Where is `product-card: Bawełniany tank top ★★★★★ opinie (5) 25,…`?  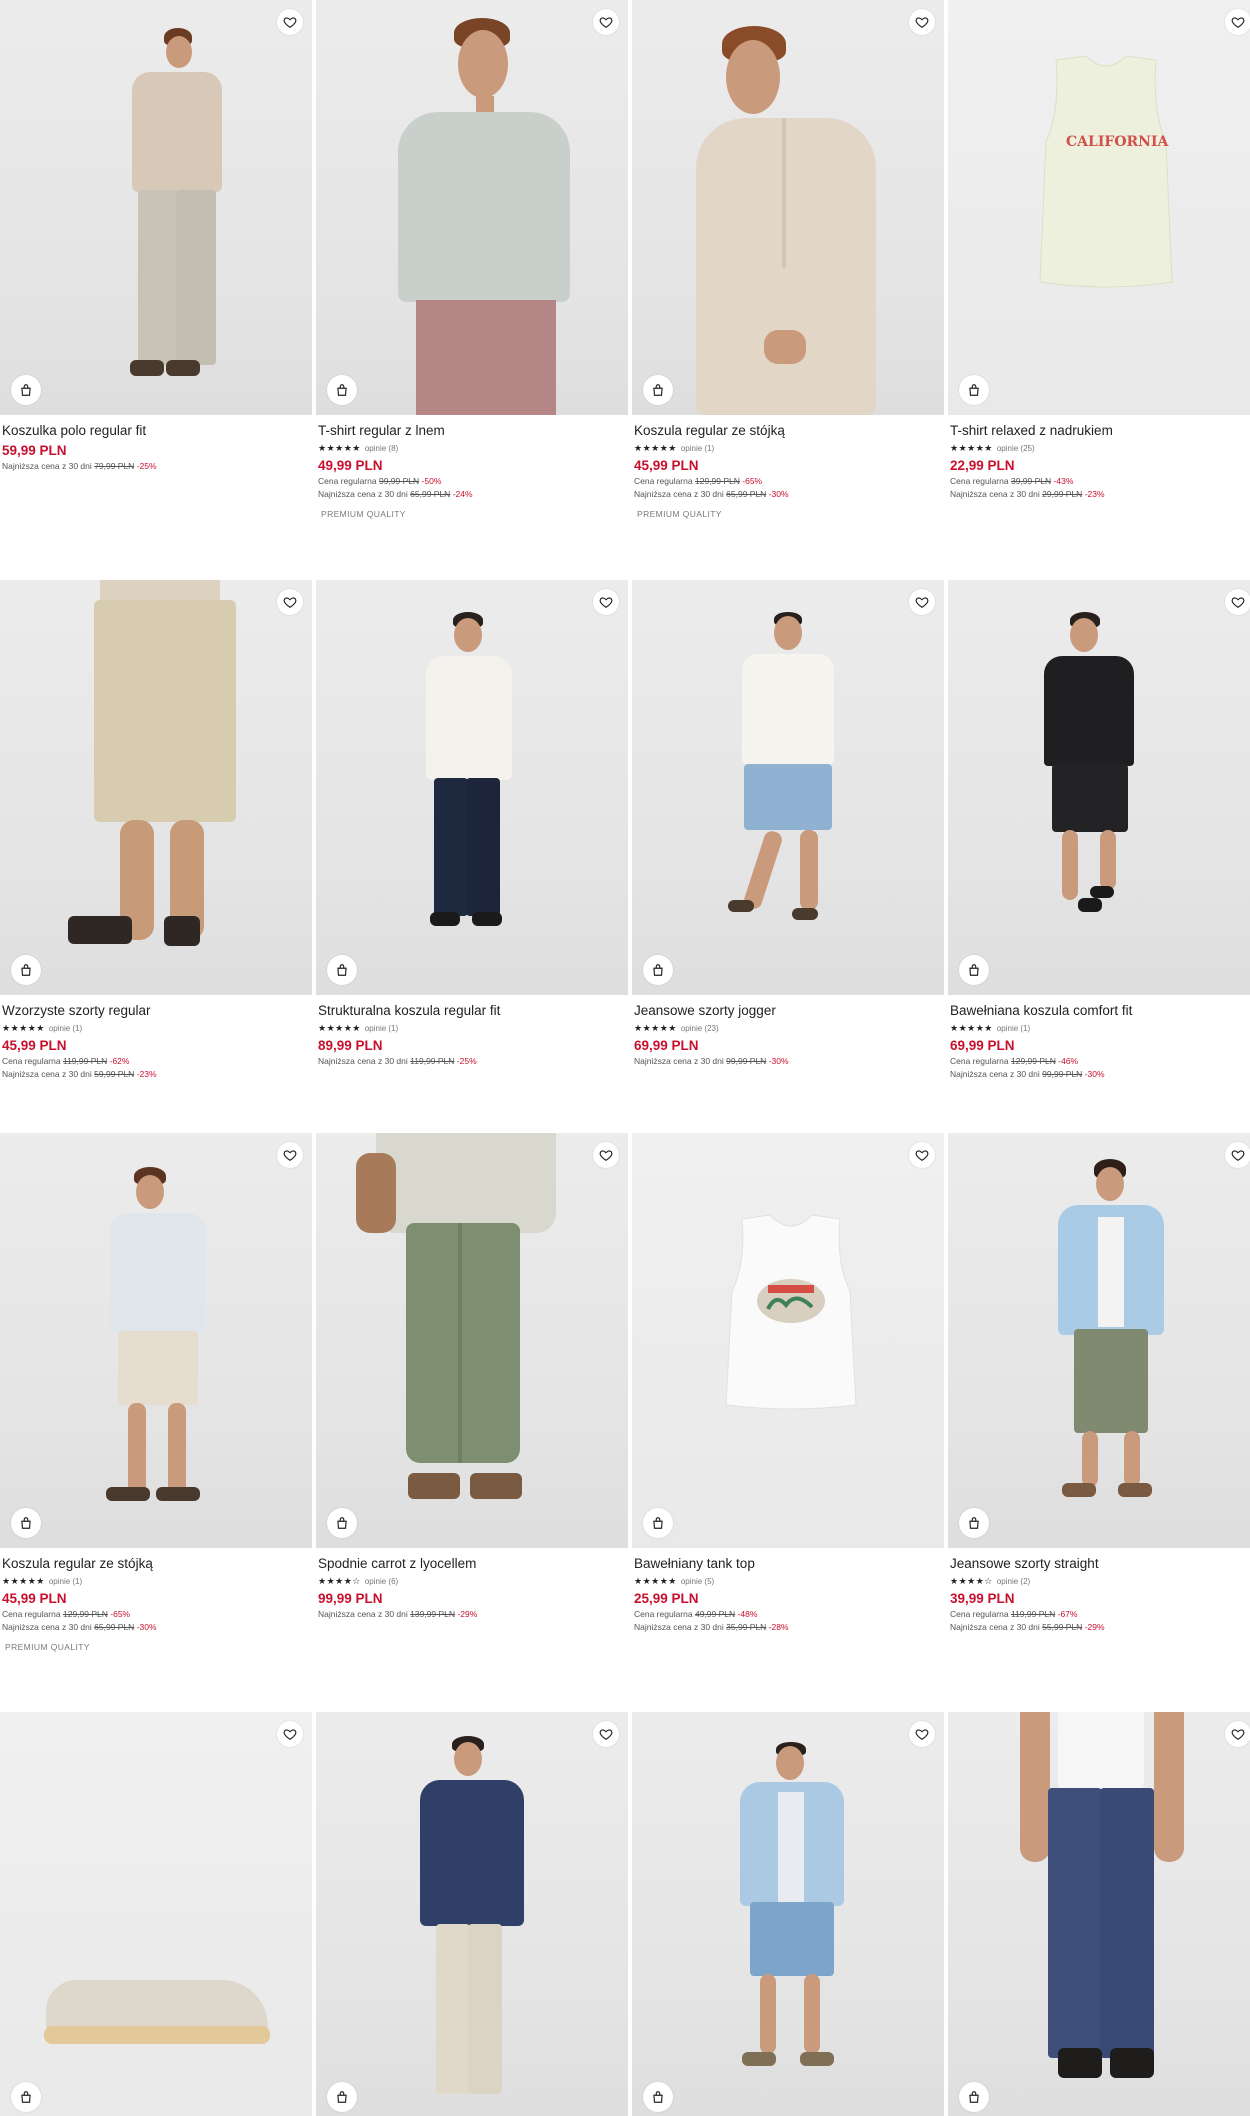 product-card: Bawełniany tank top ★★★★★ opinie (5) 25,… is located at coordinates (788, 1383).